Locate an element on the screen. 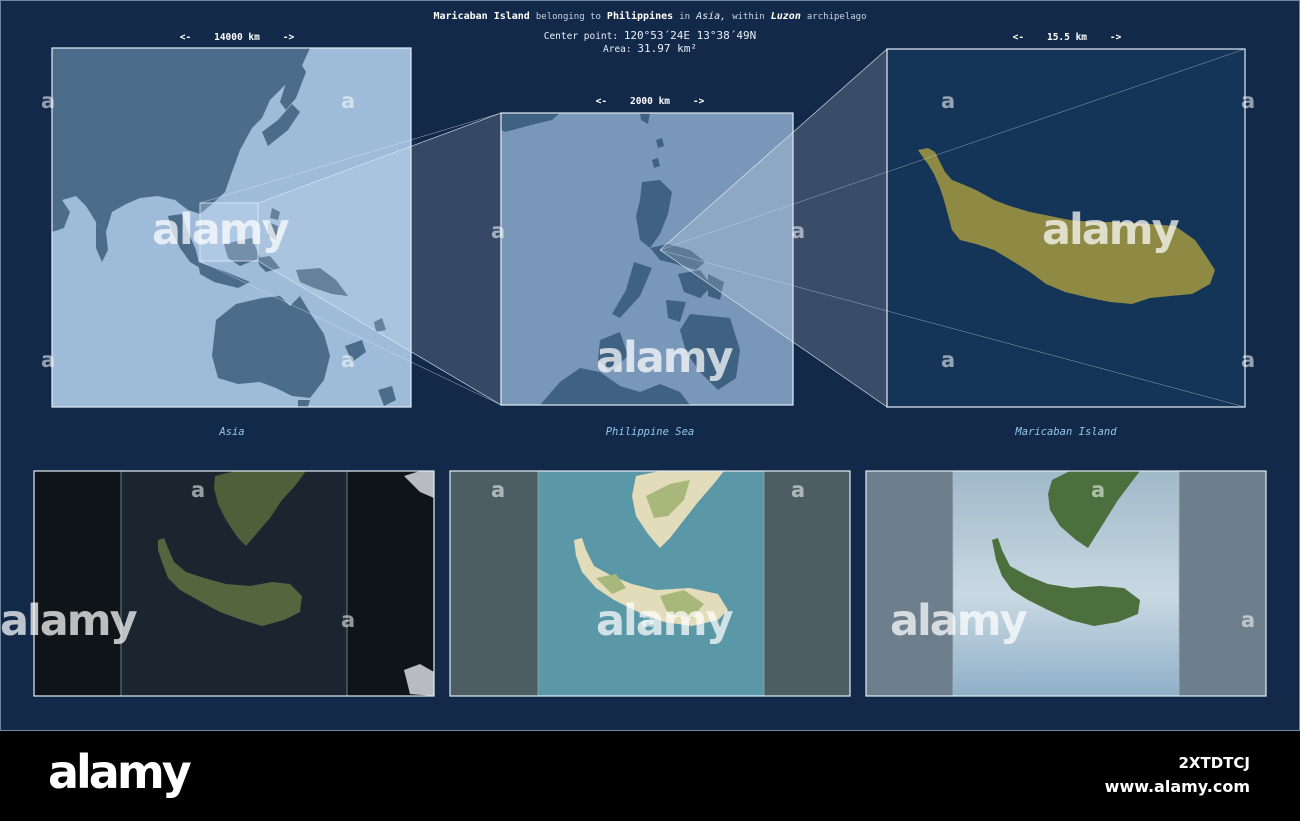 This screenshot has width=1300, height=821. philippine-sea-caption: Philippine Sea is located at coordinates (650, 432).